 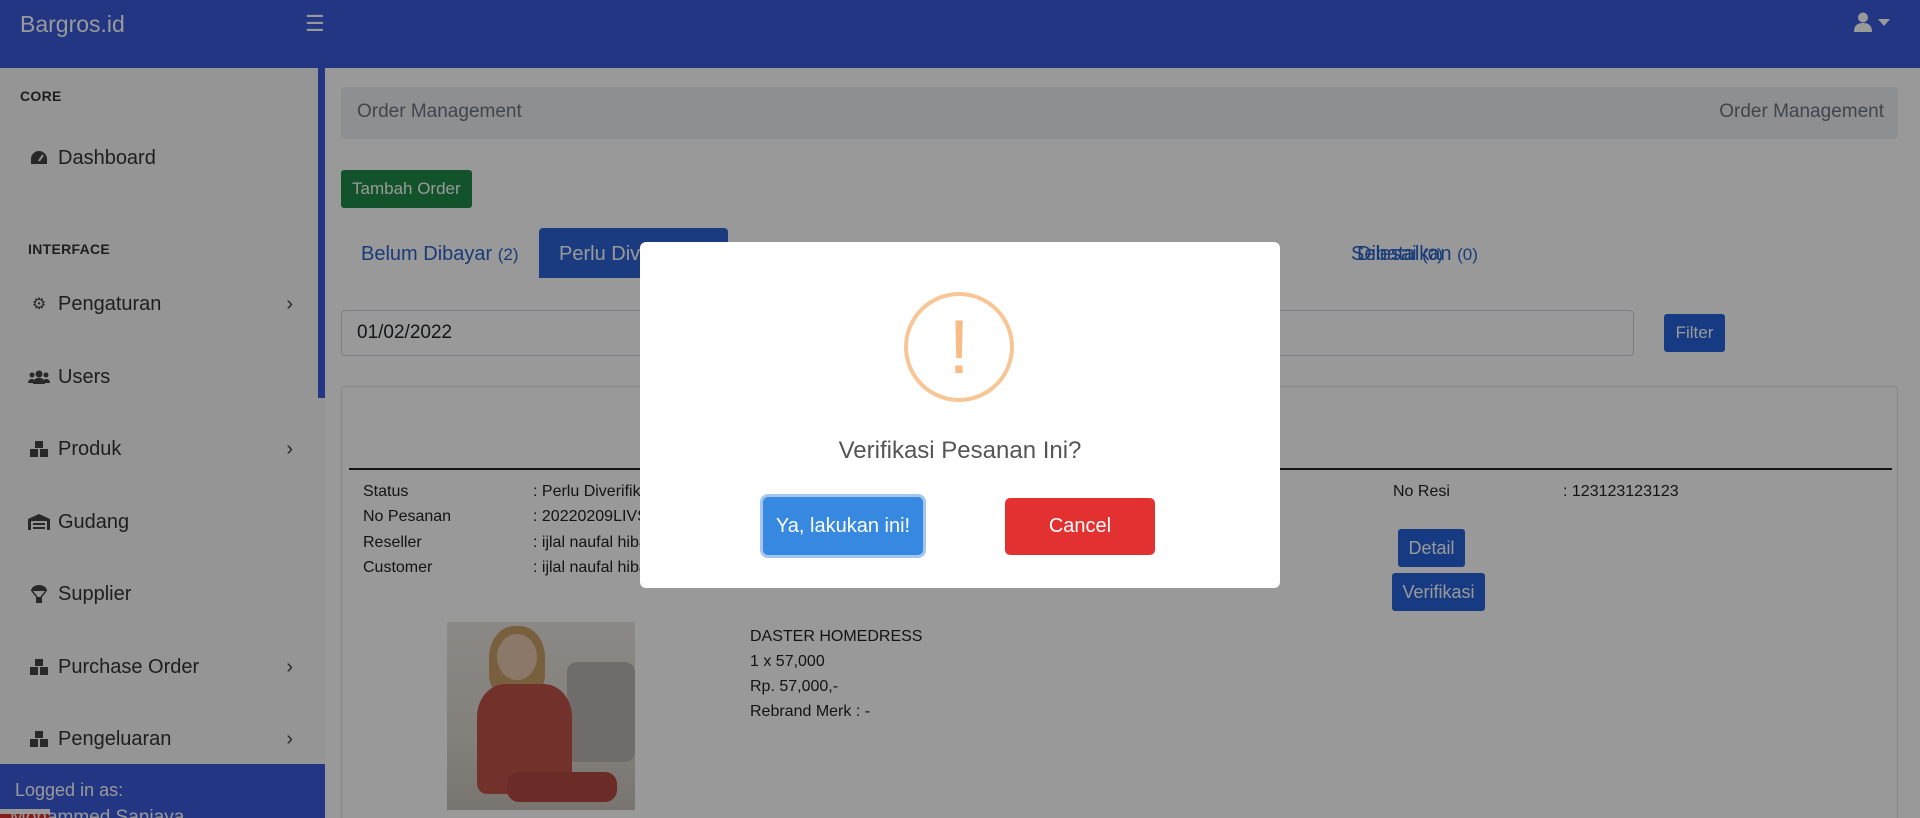 What do you see at coordinates (960, 450) in the screenshot?
I see `dialog-title: Verifikasi Pesanan Ini?` at bounding box center [960, 450].